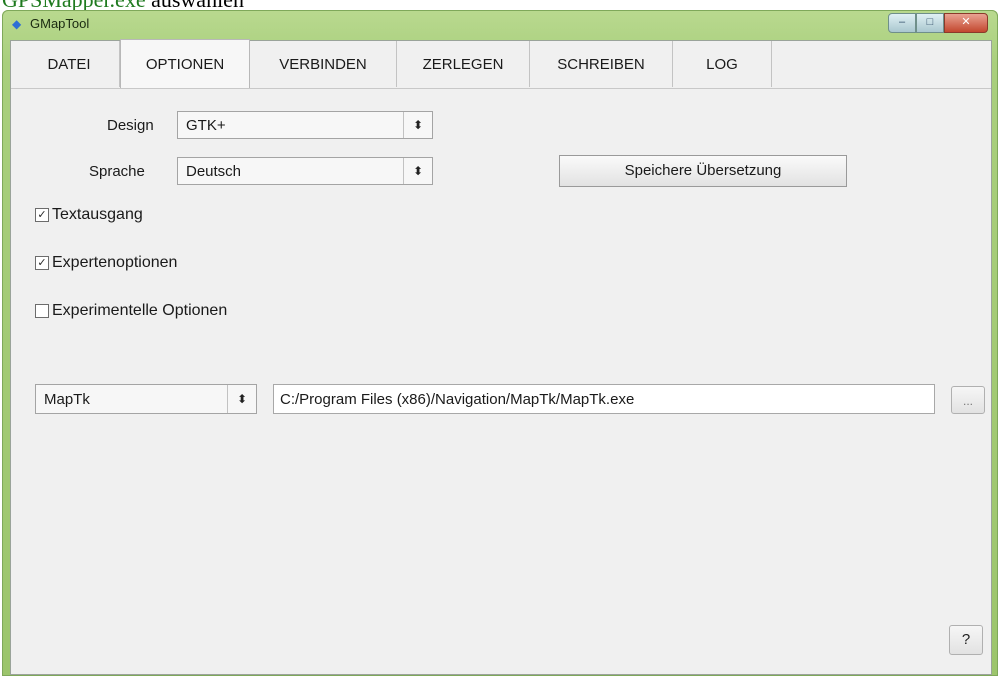 Image resolution: width=1002 pixels, height=677 pixels. I want to click on experimental-options-label: Experimentelle Optionen, so click(140, 310).